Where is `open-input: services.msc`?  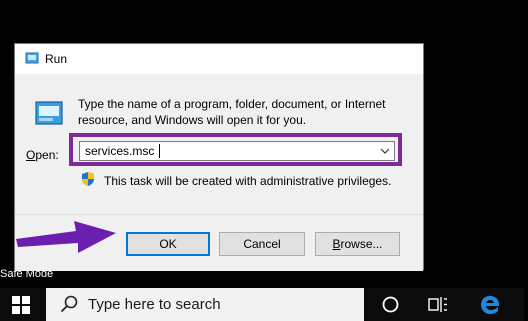
open-input: services.msc is located at coordinates (119, 151).